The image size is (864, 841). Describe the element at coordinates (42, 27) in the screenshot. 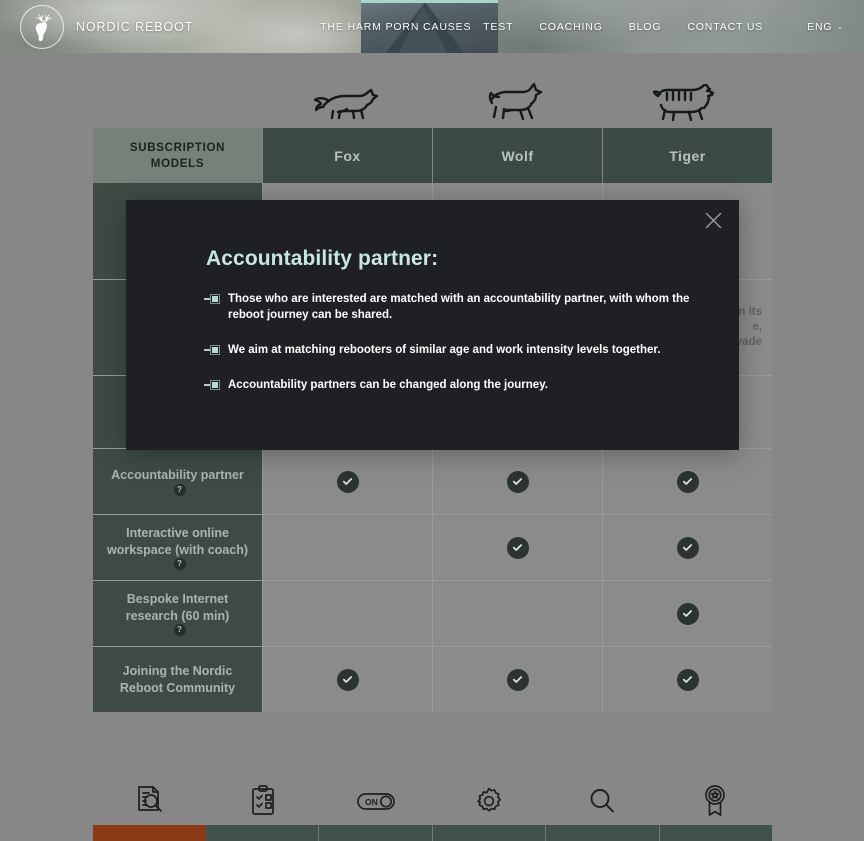

I see `reindeer-head-logo-icon` at that location.